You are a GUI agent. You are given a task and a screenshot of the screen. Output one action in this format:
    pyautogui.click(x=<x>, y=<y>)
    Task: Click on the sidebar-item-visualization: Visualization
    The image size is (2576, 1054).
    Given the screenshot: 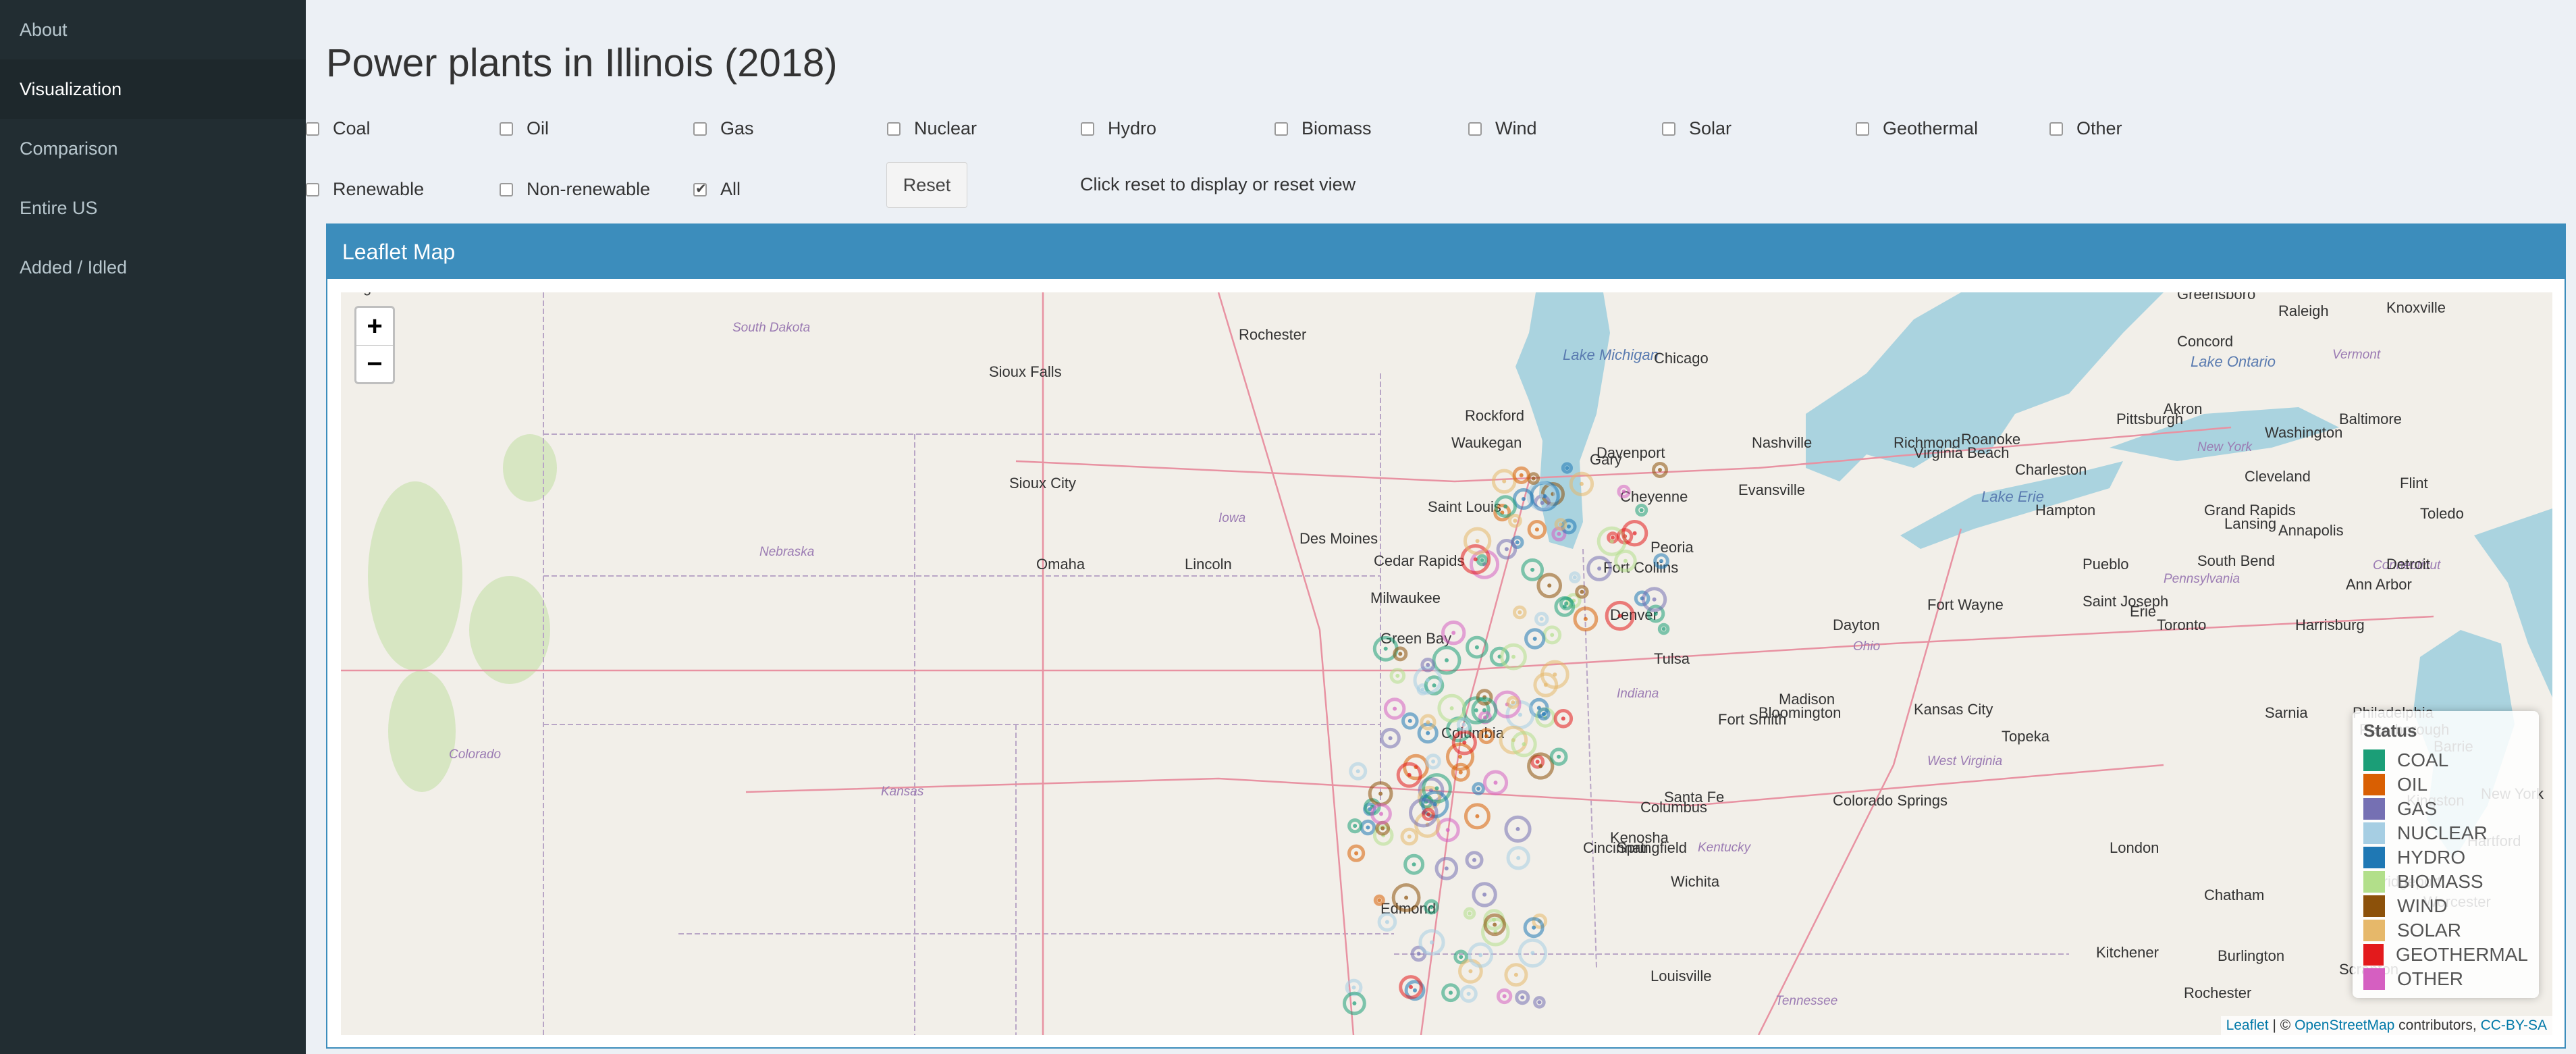 What is the action you would take?
    pyautogui.click(x=153, y=89)
    